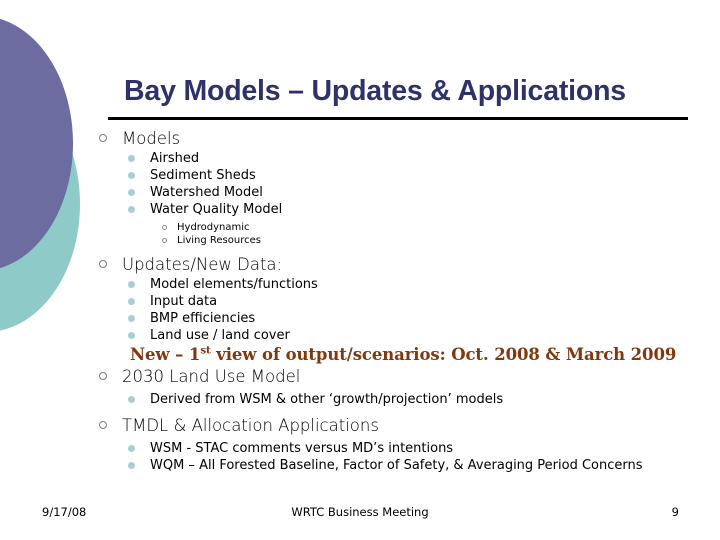 This screenshot has width=720, height=540. What do you see at coordinates (151, 138) in the screenshot?
I see `bullet-level1-label: Models` at bounding box center [151, 138].